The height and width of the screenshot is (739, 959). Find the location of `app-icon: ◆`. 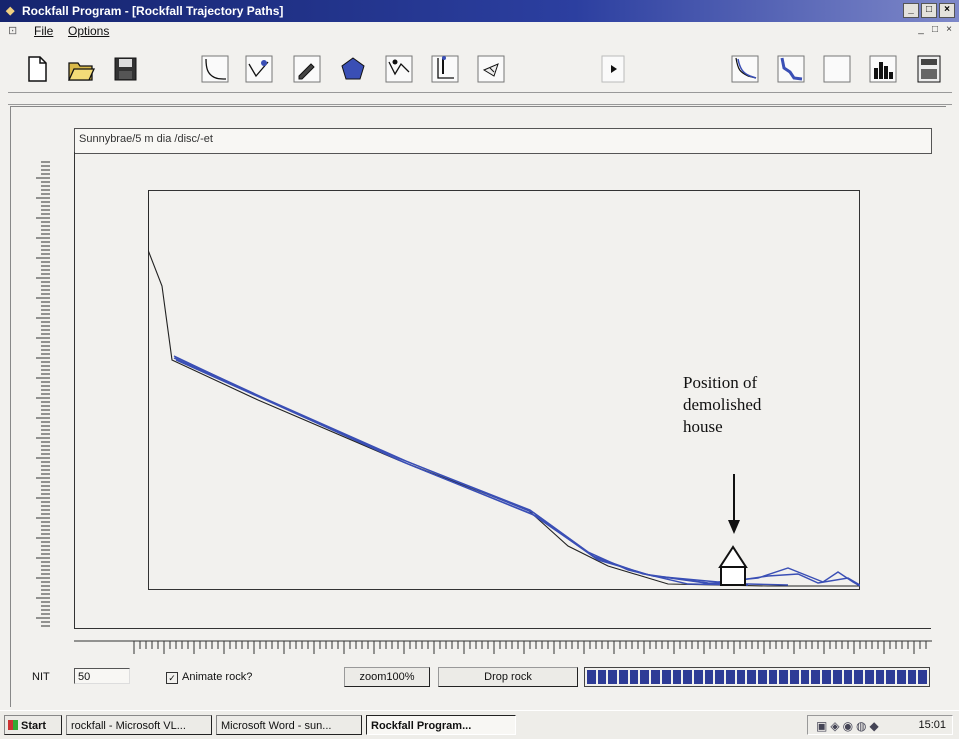

app-icon: ◆ is located at coordinates (10, 11).